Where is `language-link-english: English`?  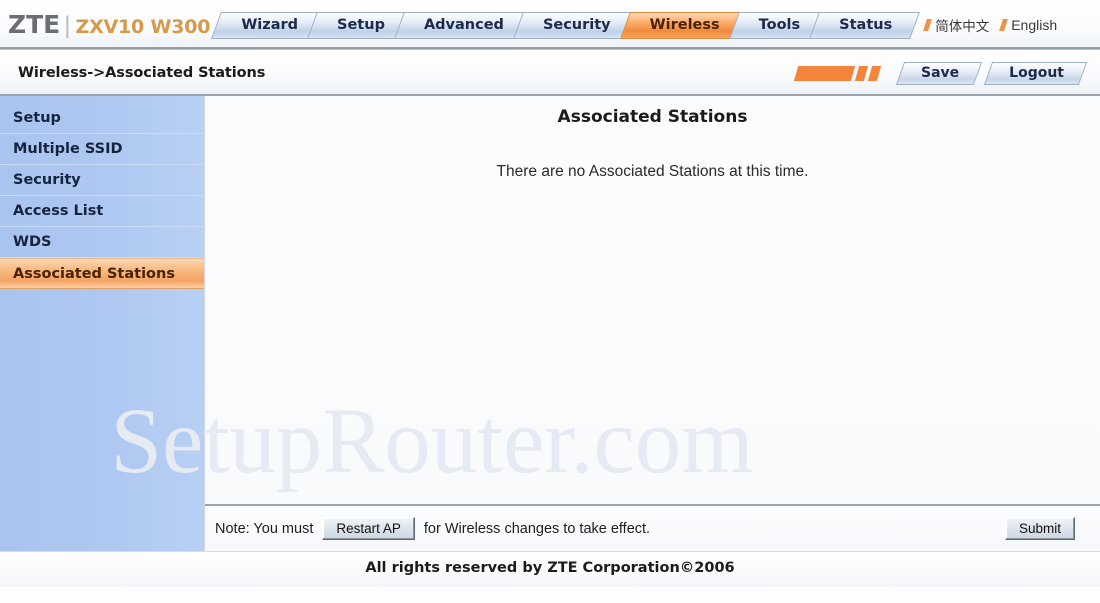
language-link-english: English is located at coordinates (1028, 25).